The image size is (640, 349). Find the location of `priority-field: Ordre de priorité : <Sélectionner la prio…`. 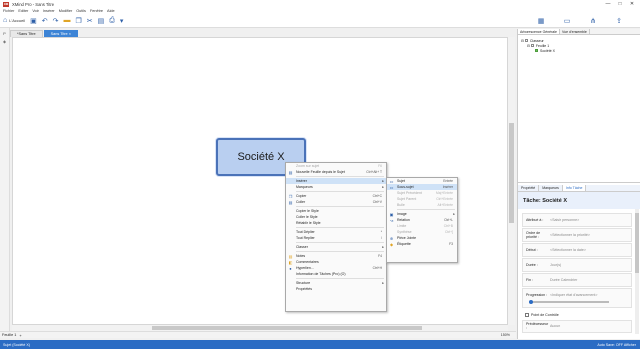

priority-field: Ordre de priorité : <Sélectionner la prio… is located at coordinates (577, 235).